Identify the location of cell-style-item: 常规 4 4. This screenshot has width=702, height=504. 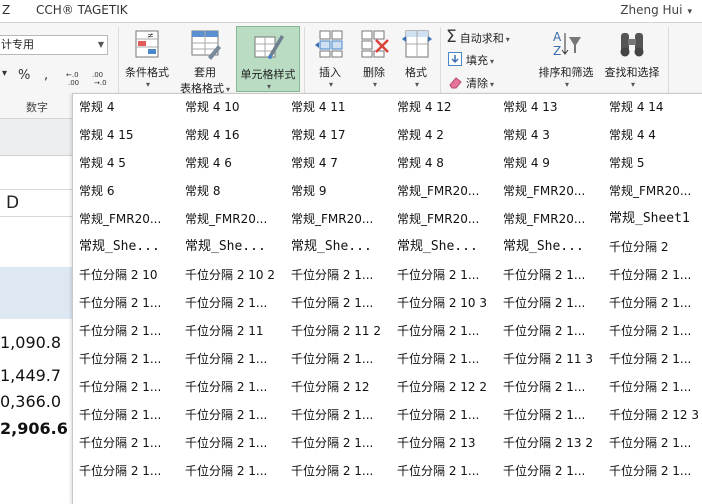
(652, 135).